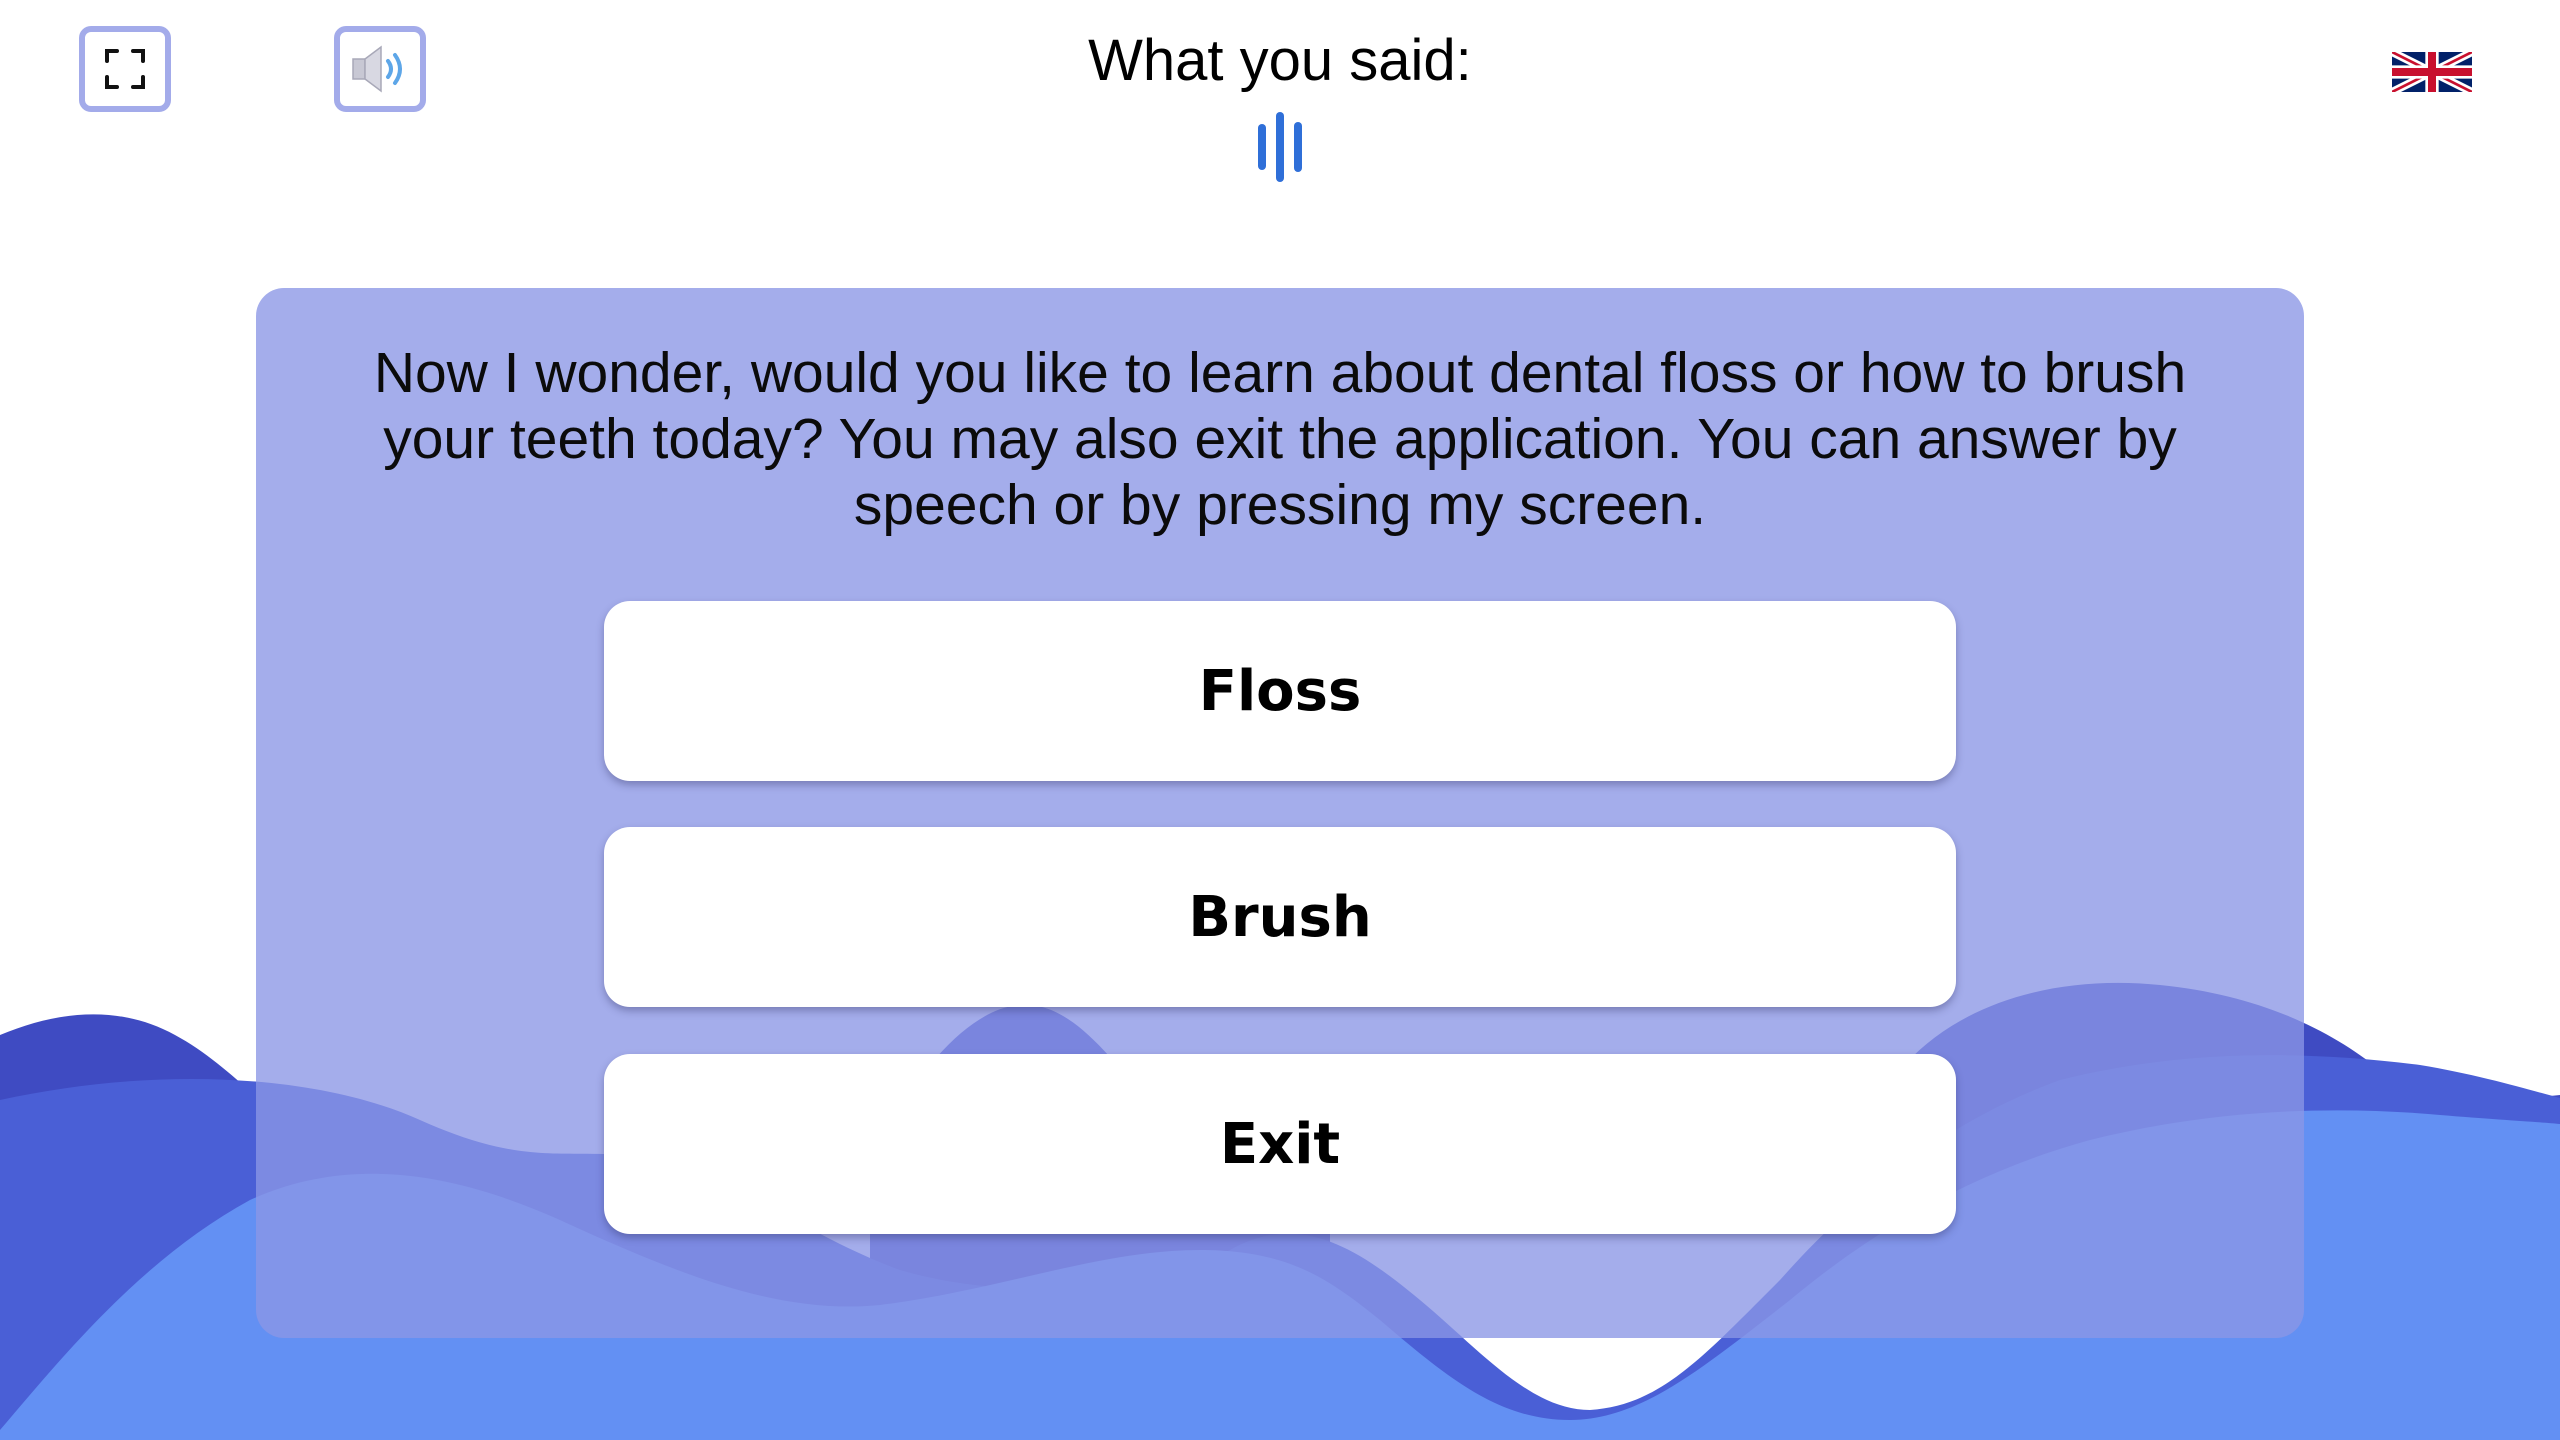  What do you see at coordinates (1280, 102) in the screenshot?
I see `speech-feedback: What you said:` at bounding box center [1280, 102].